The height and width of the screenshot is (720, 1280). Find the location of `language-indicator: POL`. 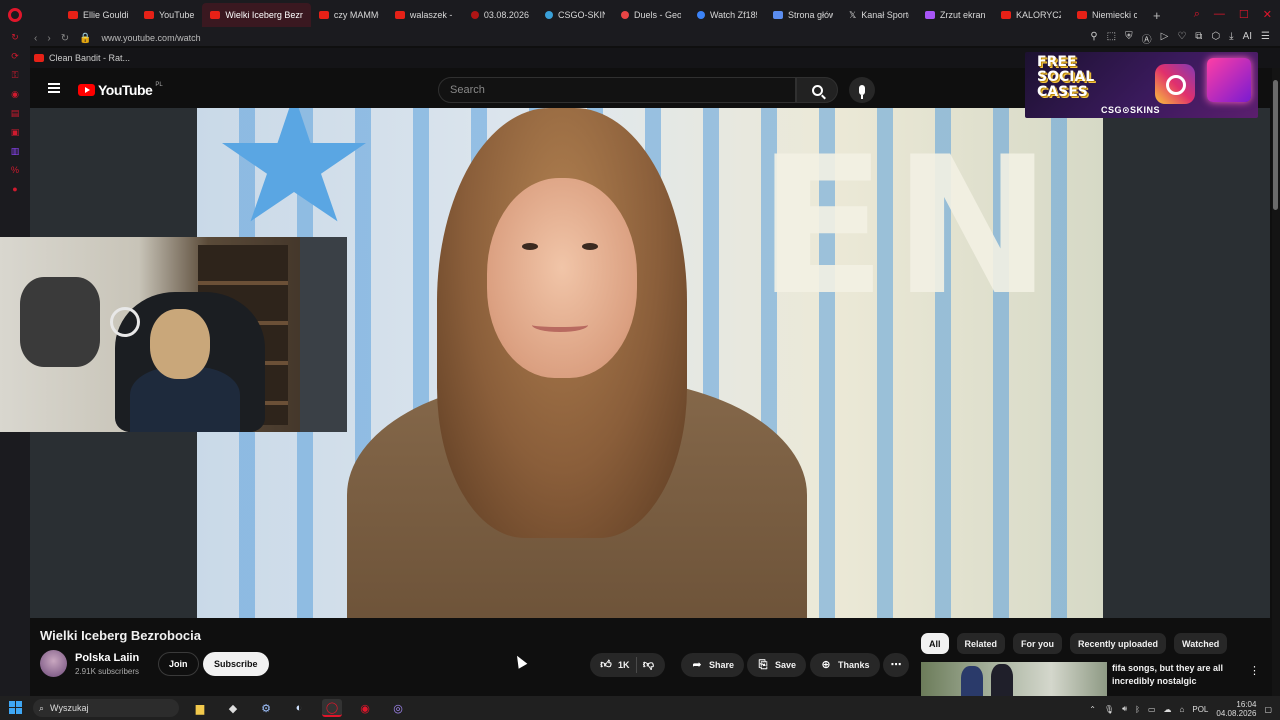

language-indicator: POL is located at coordinates (1200, 709).